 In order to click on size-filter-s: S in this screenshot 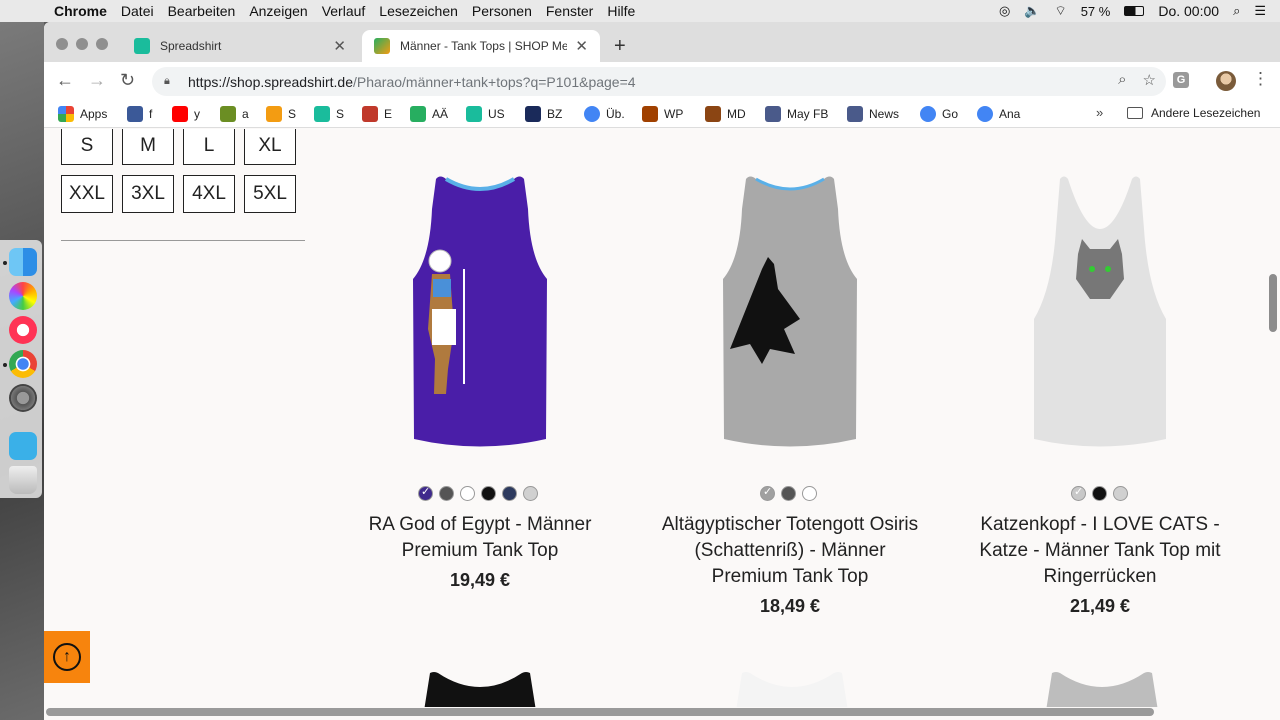, I will do `click(87, 147)`.